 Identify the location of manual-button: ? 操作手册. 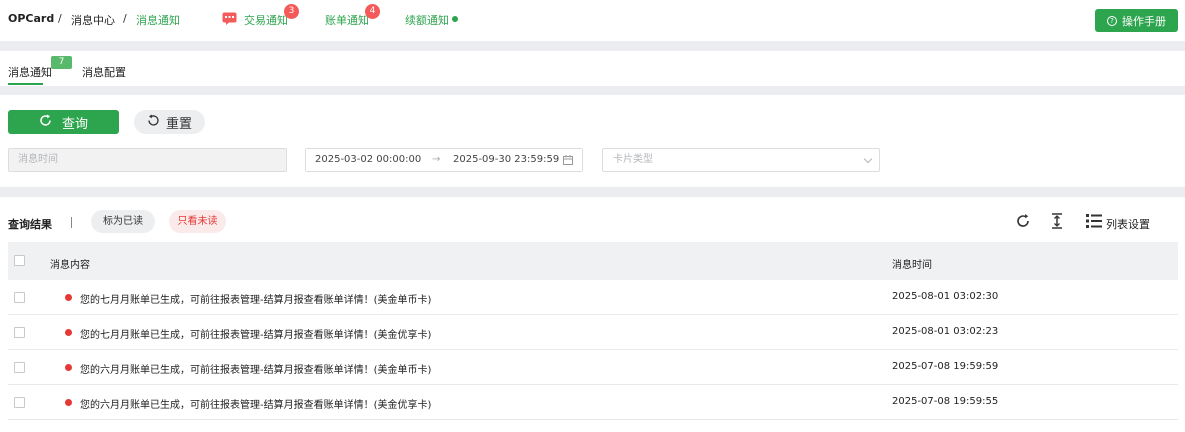
(1136, 20).